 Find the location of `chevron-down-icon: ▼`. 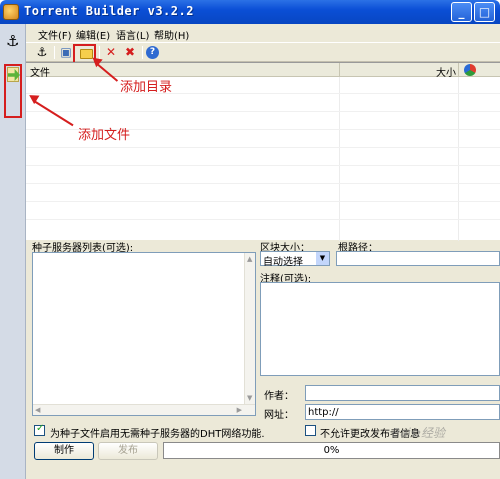

chevron-down-icon: ▼ is located at coordinates (322, 258).